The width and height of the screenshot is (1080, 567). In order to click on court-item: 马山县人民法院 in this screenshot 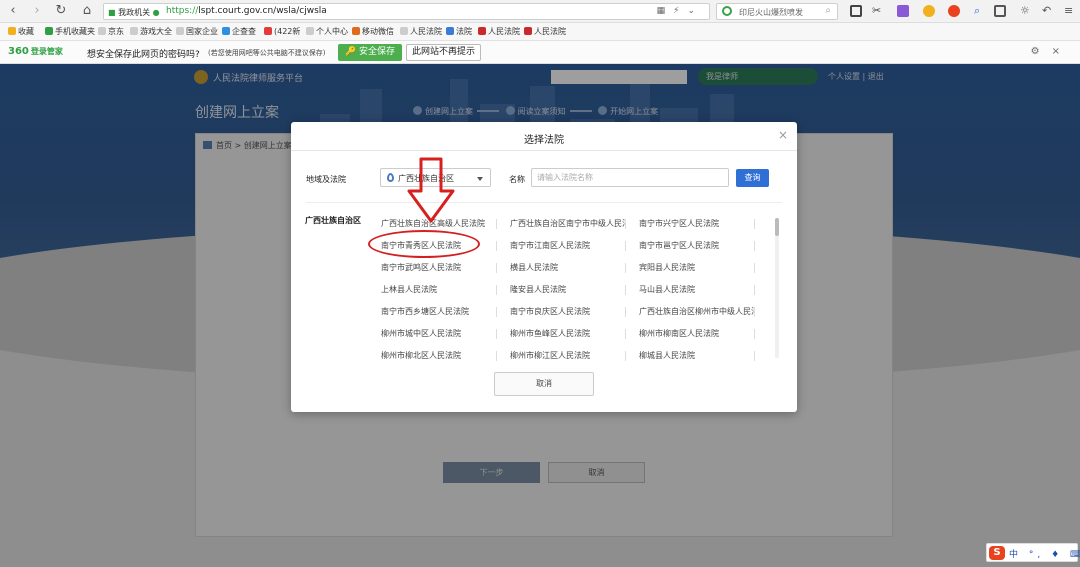, I will do `click(696, 289)`.